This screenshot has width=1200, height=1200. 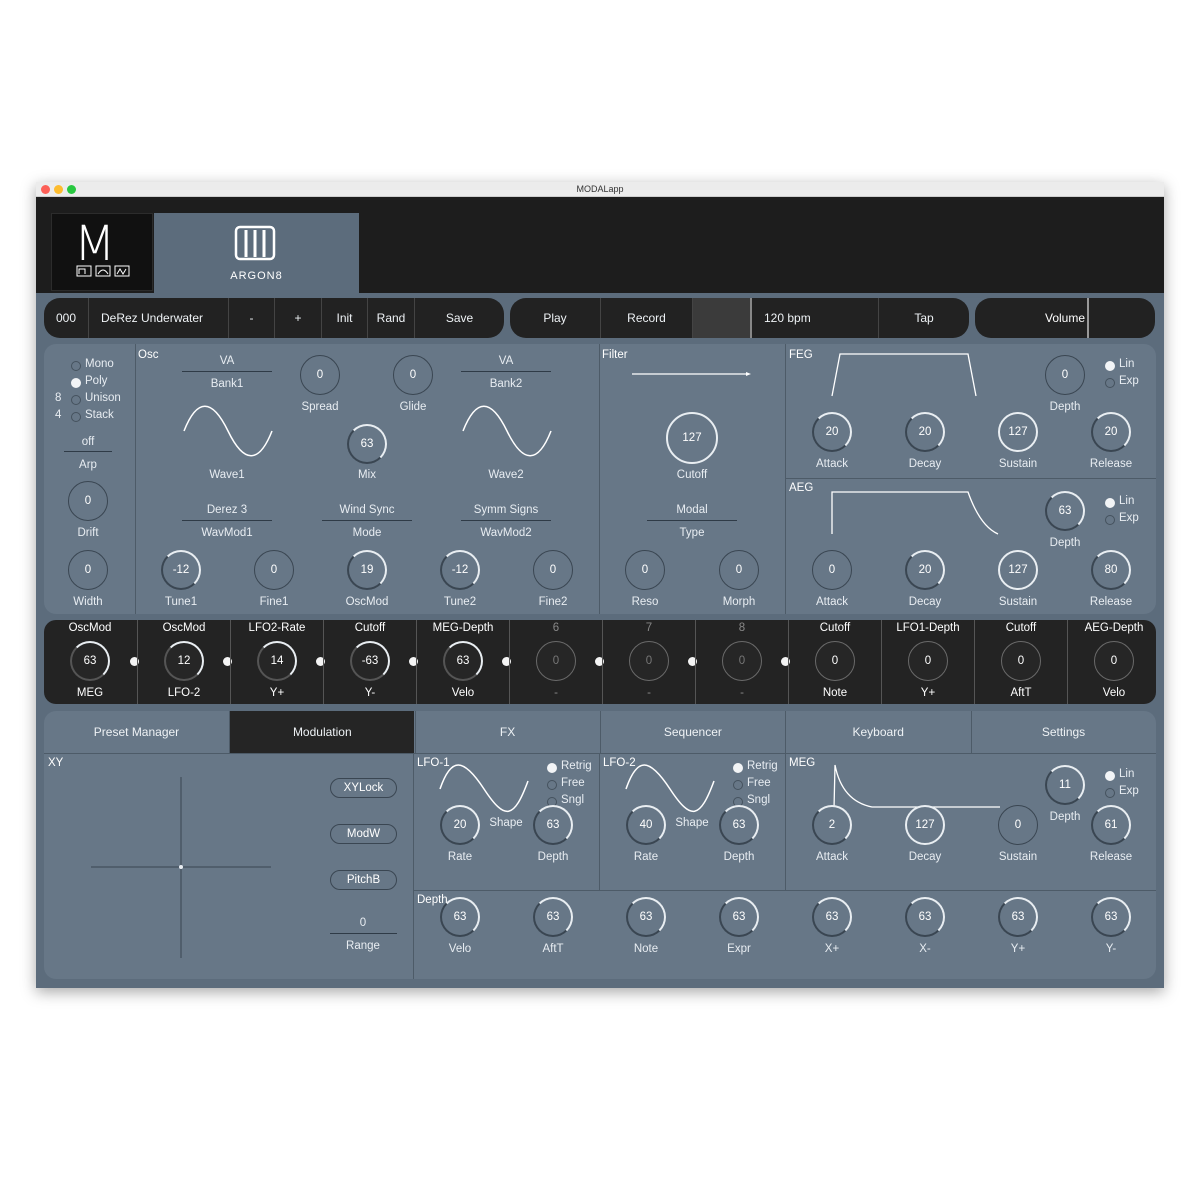 I want to click on depth-x-minus-knob: 63, so click(x=925, y=917).